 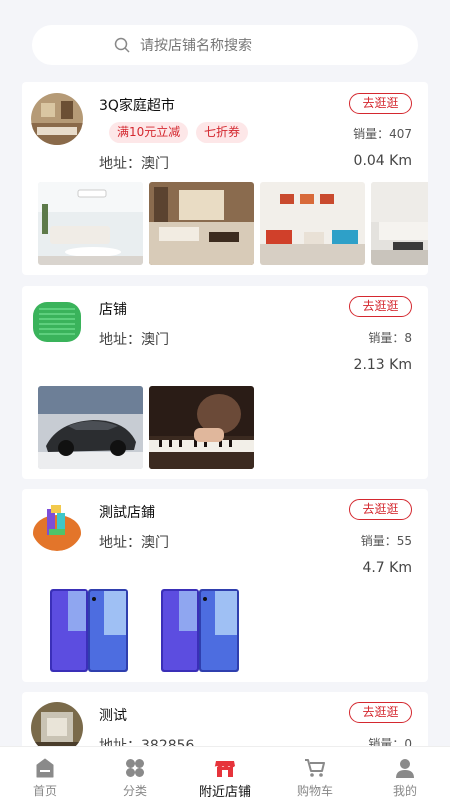 I want to click on sales-count: 销量：407, so click(x=382, y=134).